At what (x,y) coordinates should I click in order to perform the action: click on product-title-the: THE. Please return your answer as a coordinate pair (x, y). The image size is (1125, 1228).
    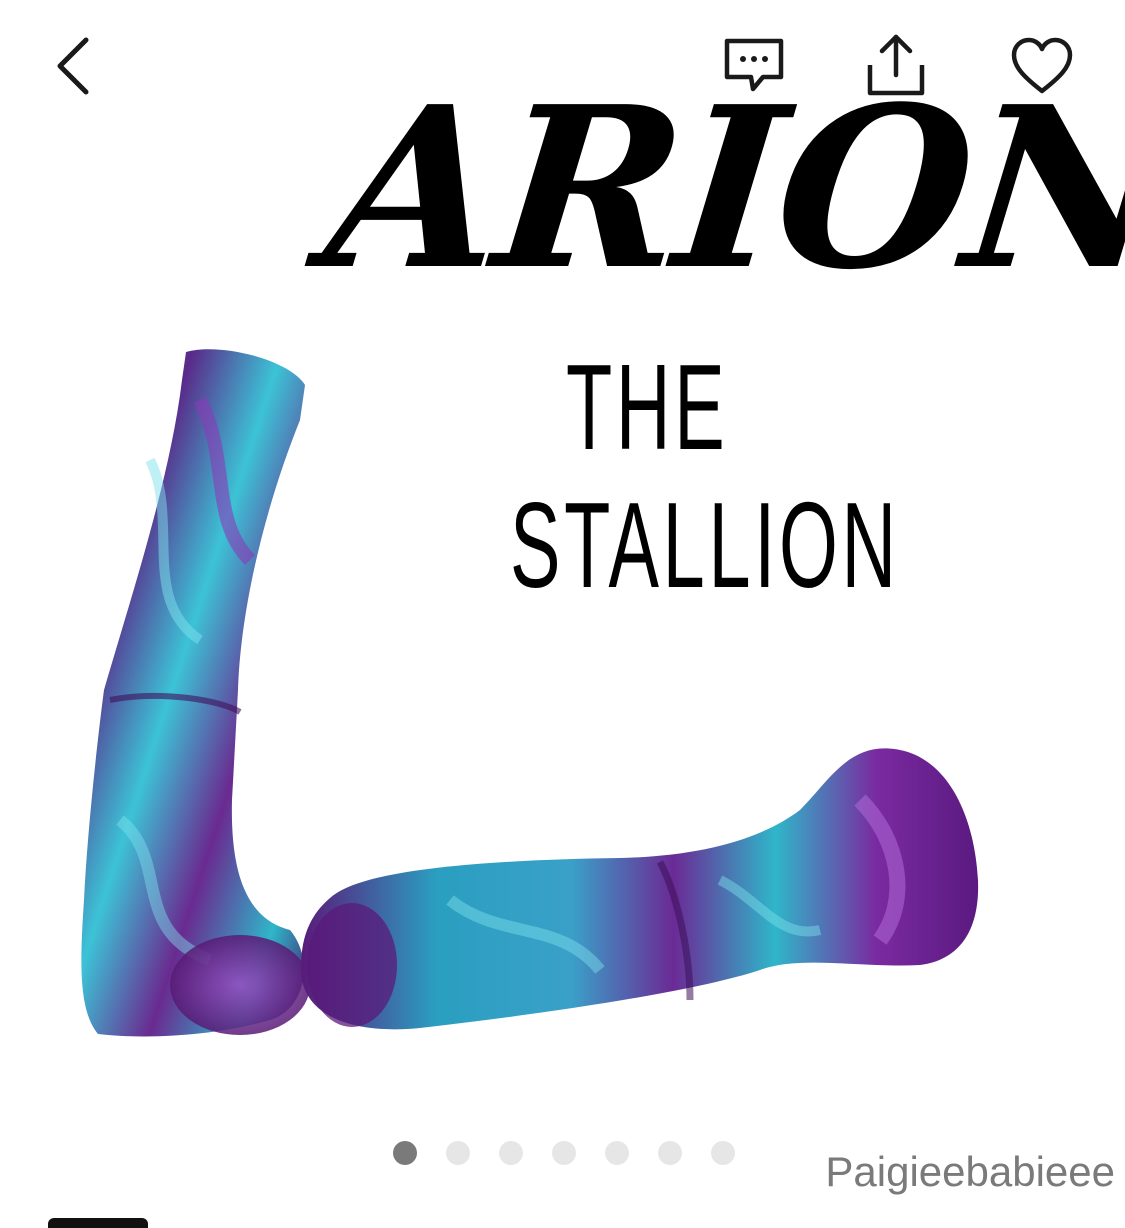
    Looking at the image, I should click on (647, 407).